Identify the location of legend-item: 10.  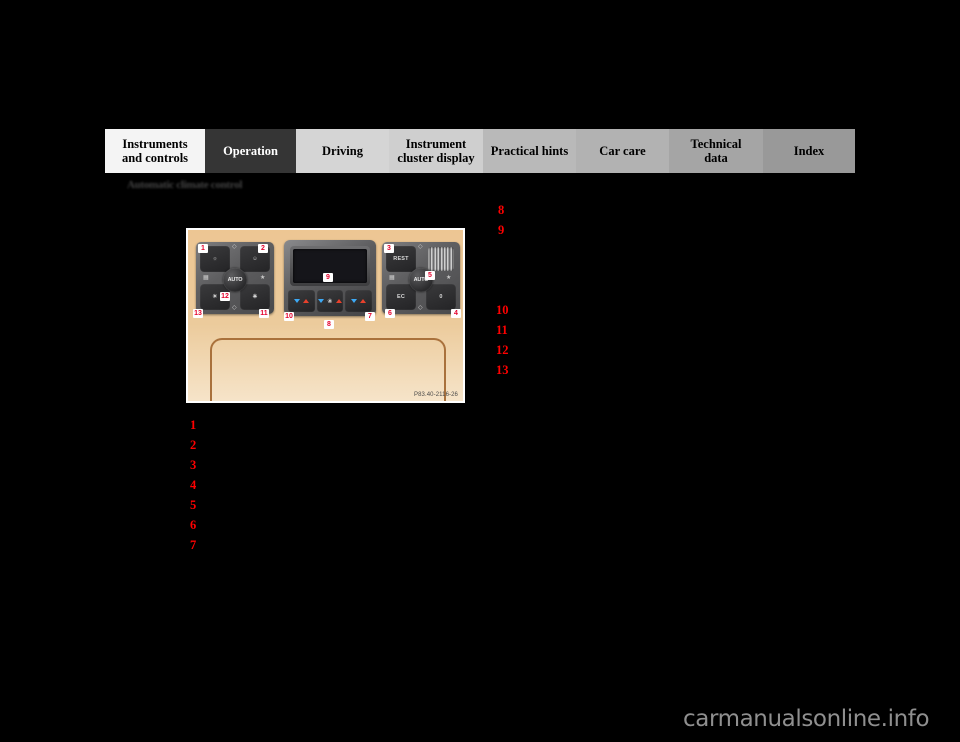
(505, 313).